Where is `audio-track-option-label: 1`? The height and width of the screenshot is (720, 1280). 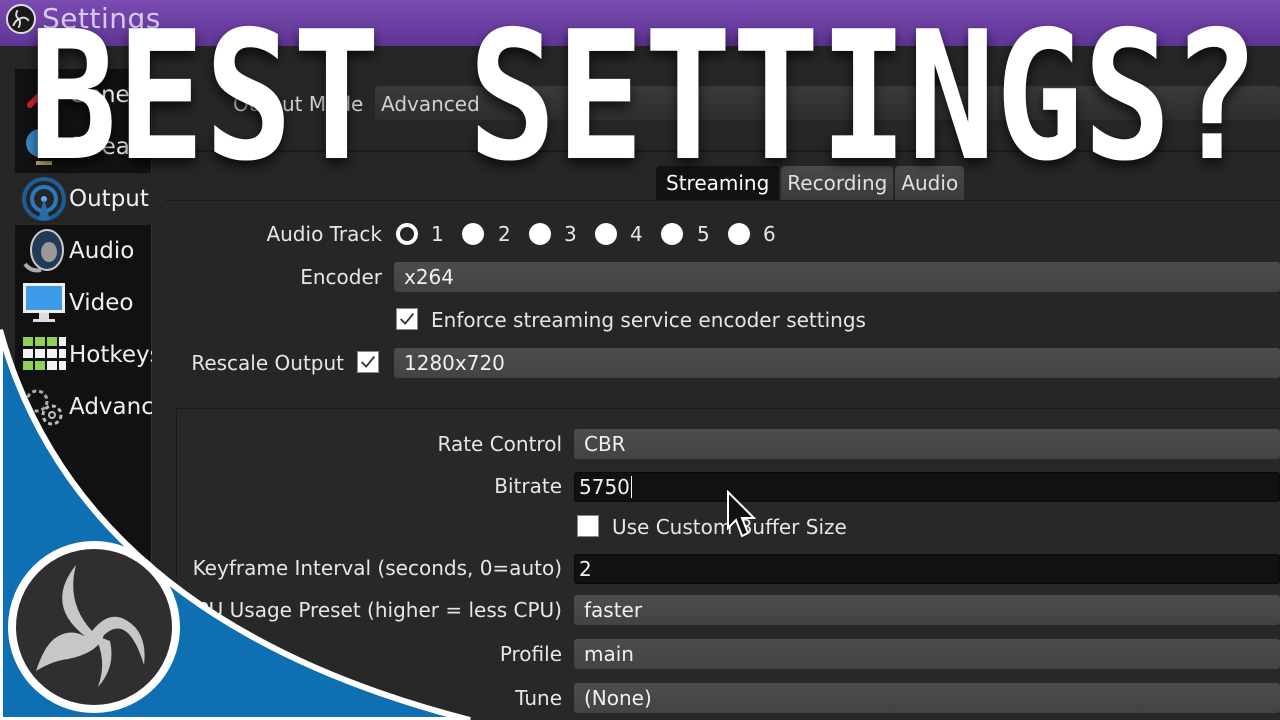 audio-track-option-label: 1 is located at coordinates (437, 234).